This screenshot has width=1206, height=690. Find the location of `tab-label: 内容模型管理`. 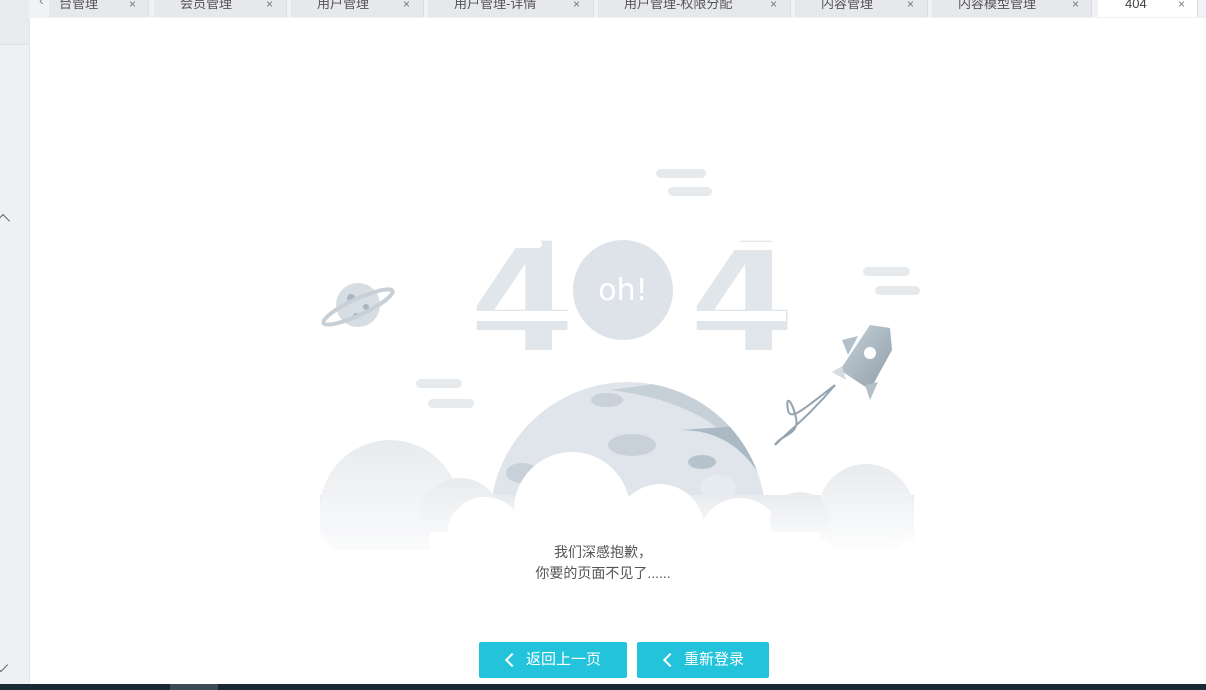

tab-label: 内容模型管理 is located at coordinates (997, 5).